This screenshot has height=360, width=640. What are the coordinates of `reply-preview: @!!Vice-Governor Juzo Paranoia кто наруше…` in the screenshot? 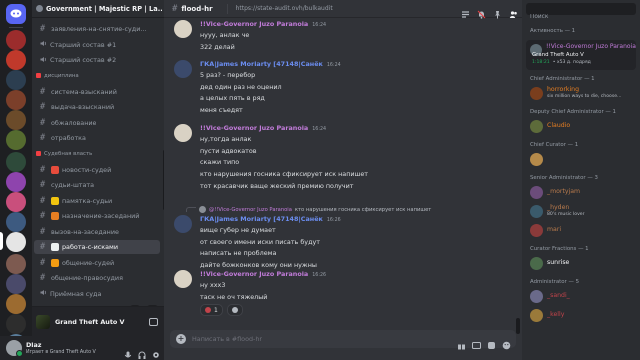 It's located at (308, 209).